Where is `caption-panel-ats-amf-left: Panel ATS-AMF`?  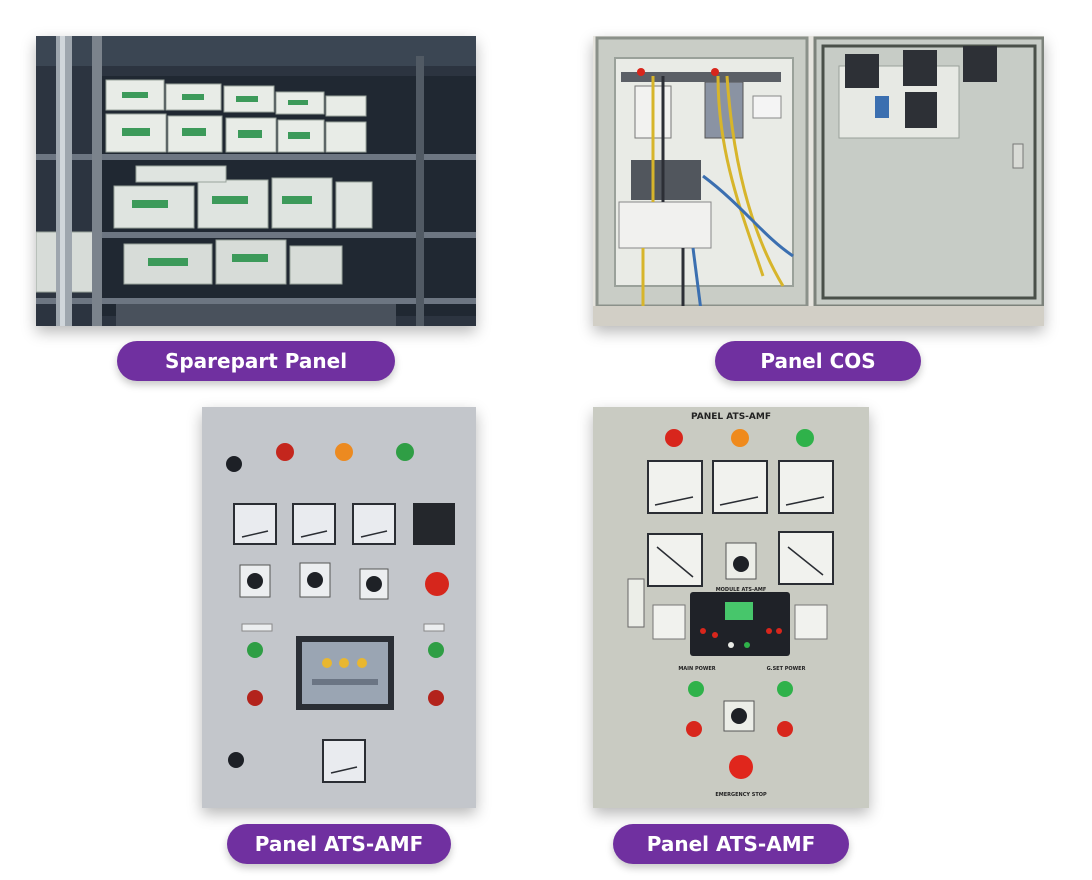
caption-panel-ats-amf-left: Panel ATS-AMF is located at coordinates (339, 844).